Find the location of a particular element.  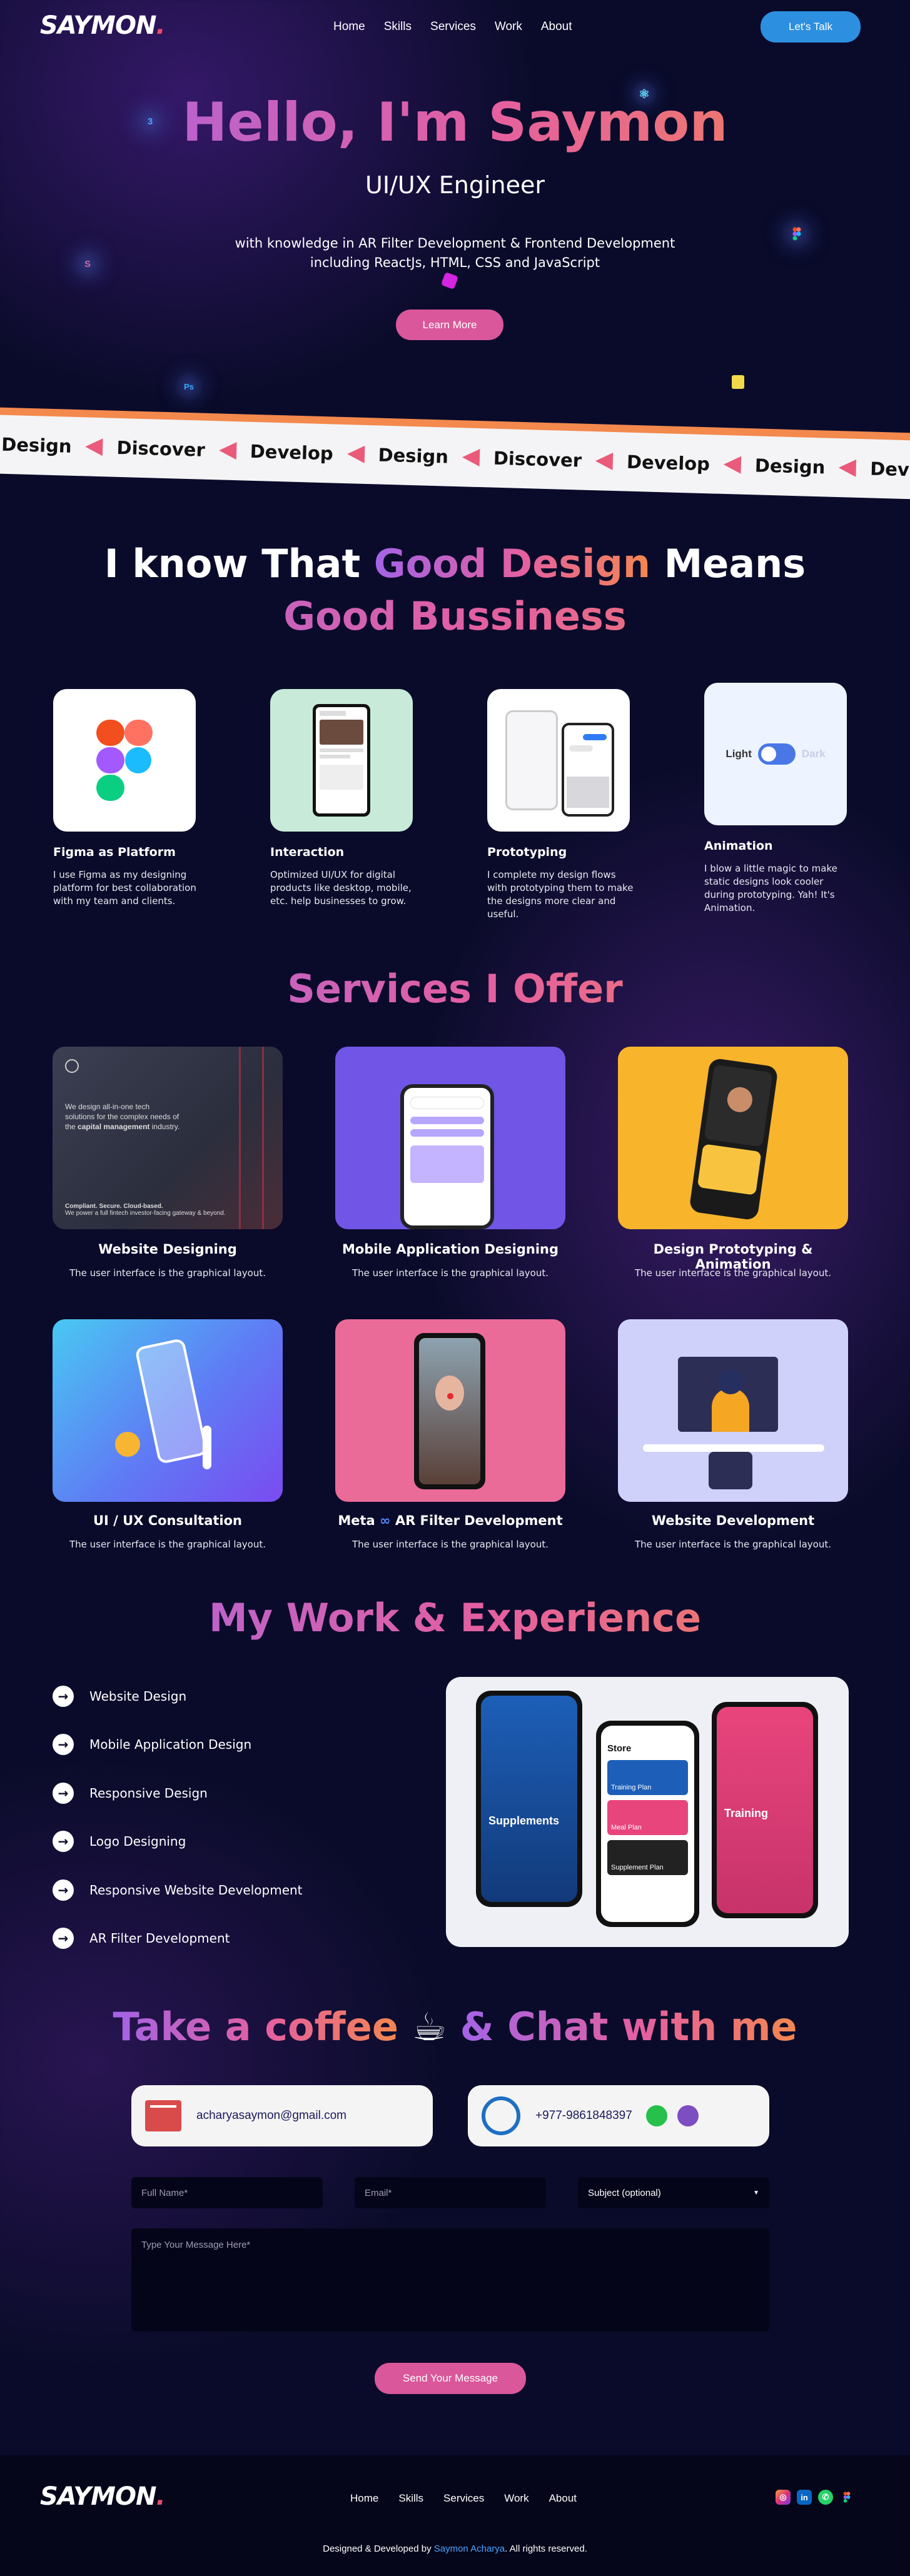

skills-title-start: I know That is located at coordinates (232, 563).